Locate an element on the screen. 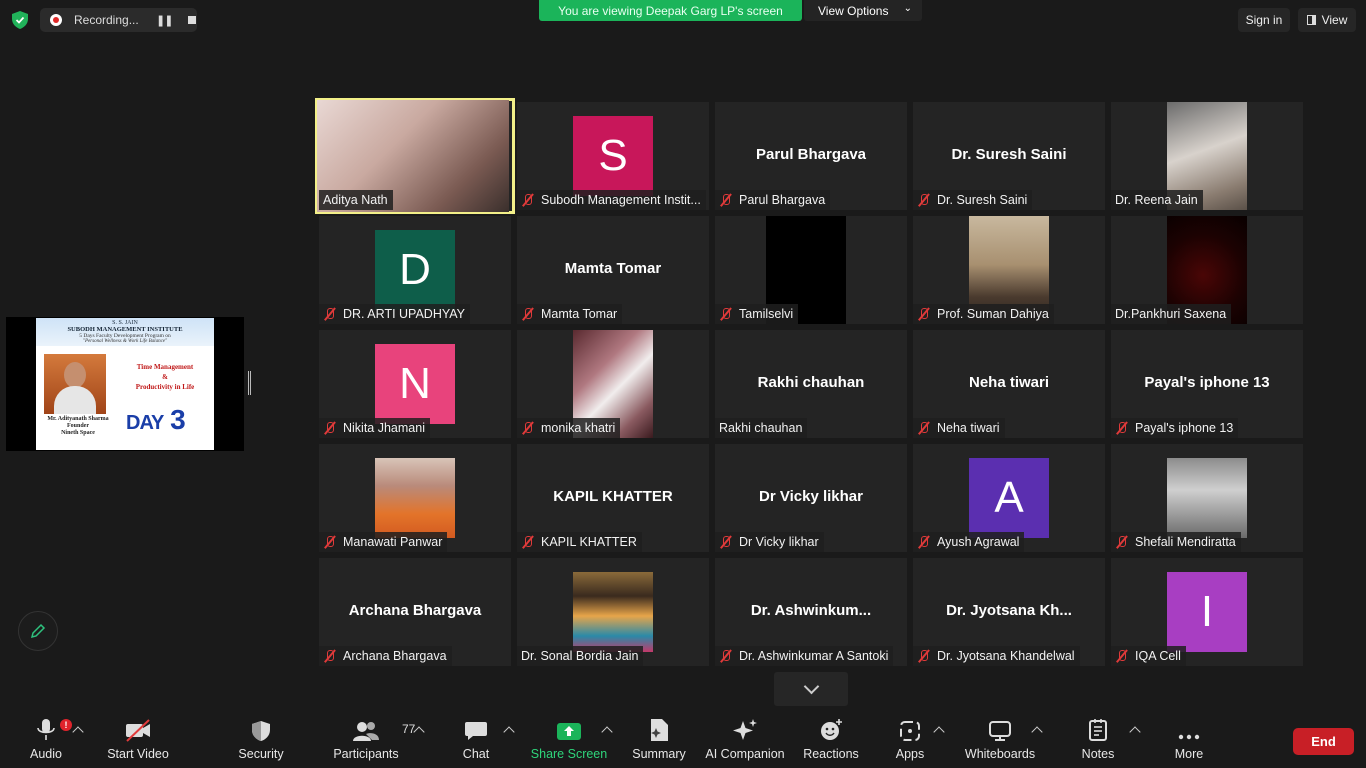  participant-name: Neha tiwari is located at coordinates (968, 428).